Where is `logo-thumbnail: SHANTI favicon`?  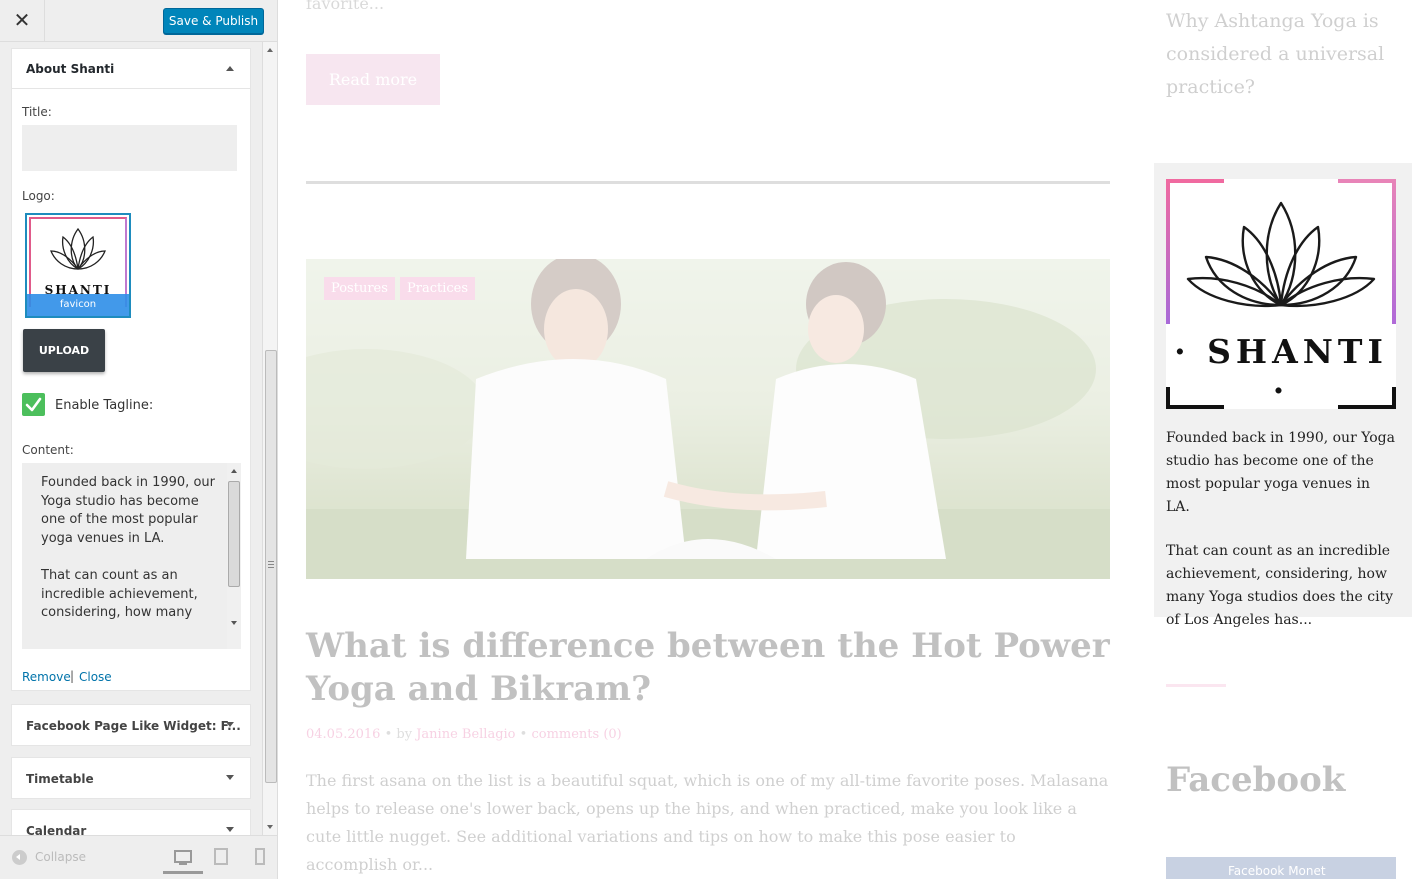 logo-thumbnail: SHANTI favicon is located at coordinates (78, 265).